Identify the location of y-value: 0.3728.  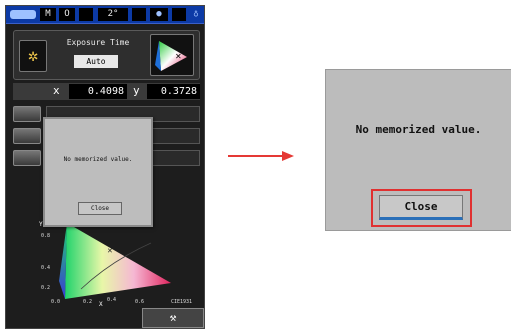
(173, 91).